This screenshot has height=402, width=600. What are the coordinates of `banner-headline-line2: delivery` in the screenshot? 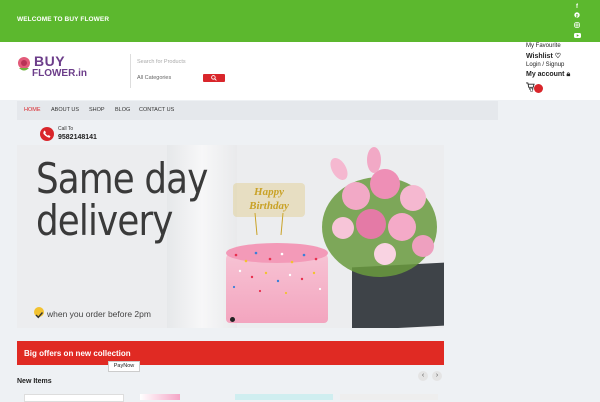 It's located at (104, 220).